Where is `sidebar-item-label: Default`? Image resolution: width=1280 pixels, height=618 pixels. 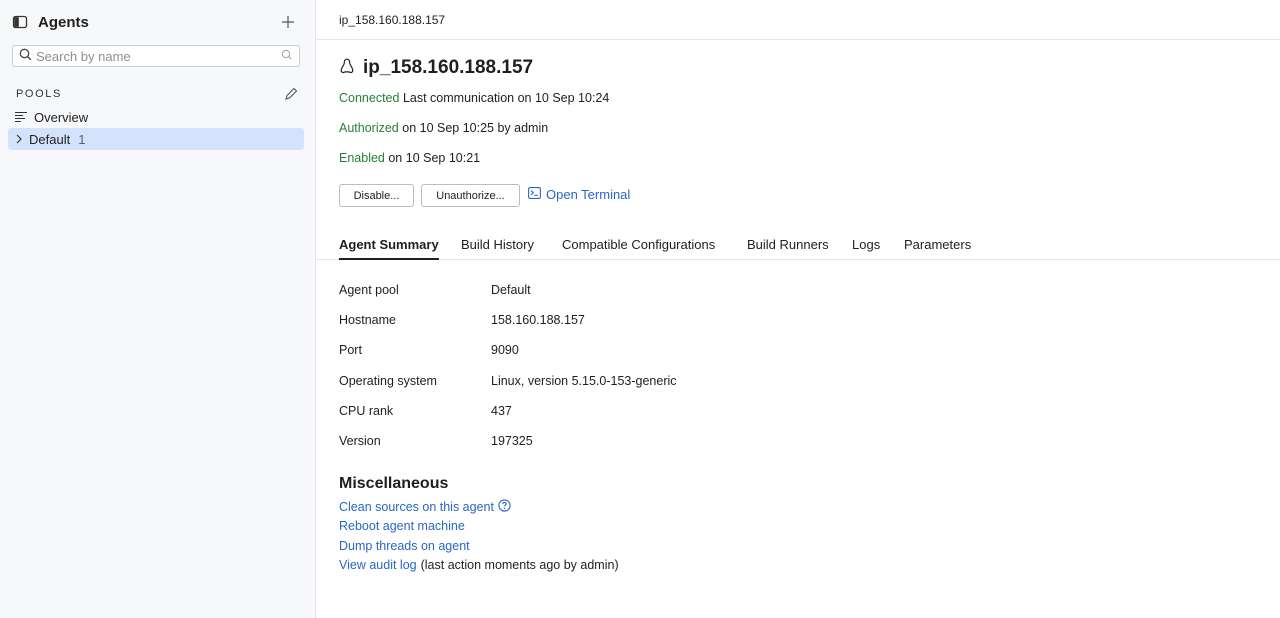 sidebar-item-label: Default is located at coordinates (50, 139).